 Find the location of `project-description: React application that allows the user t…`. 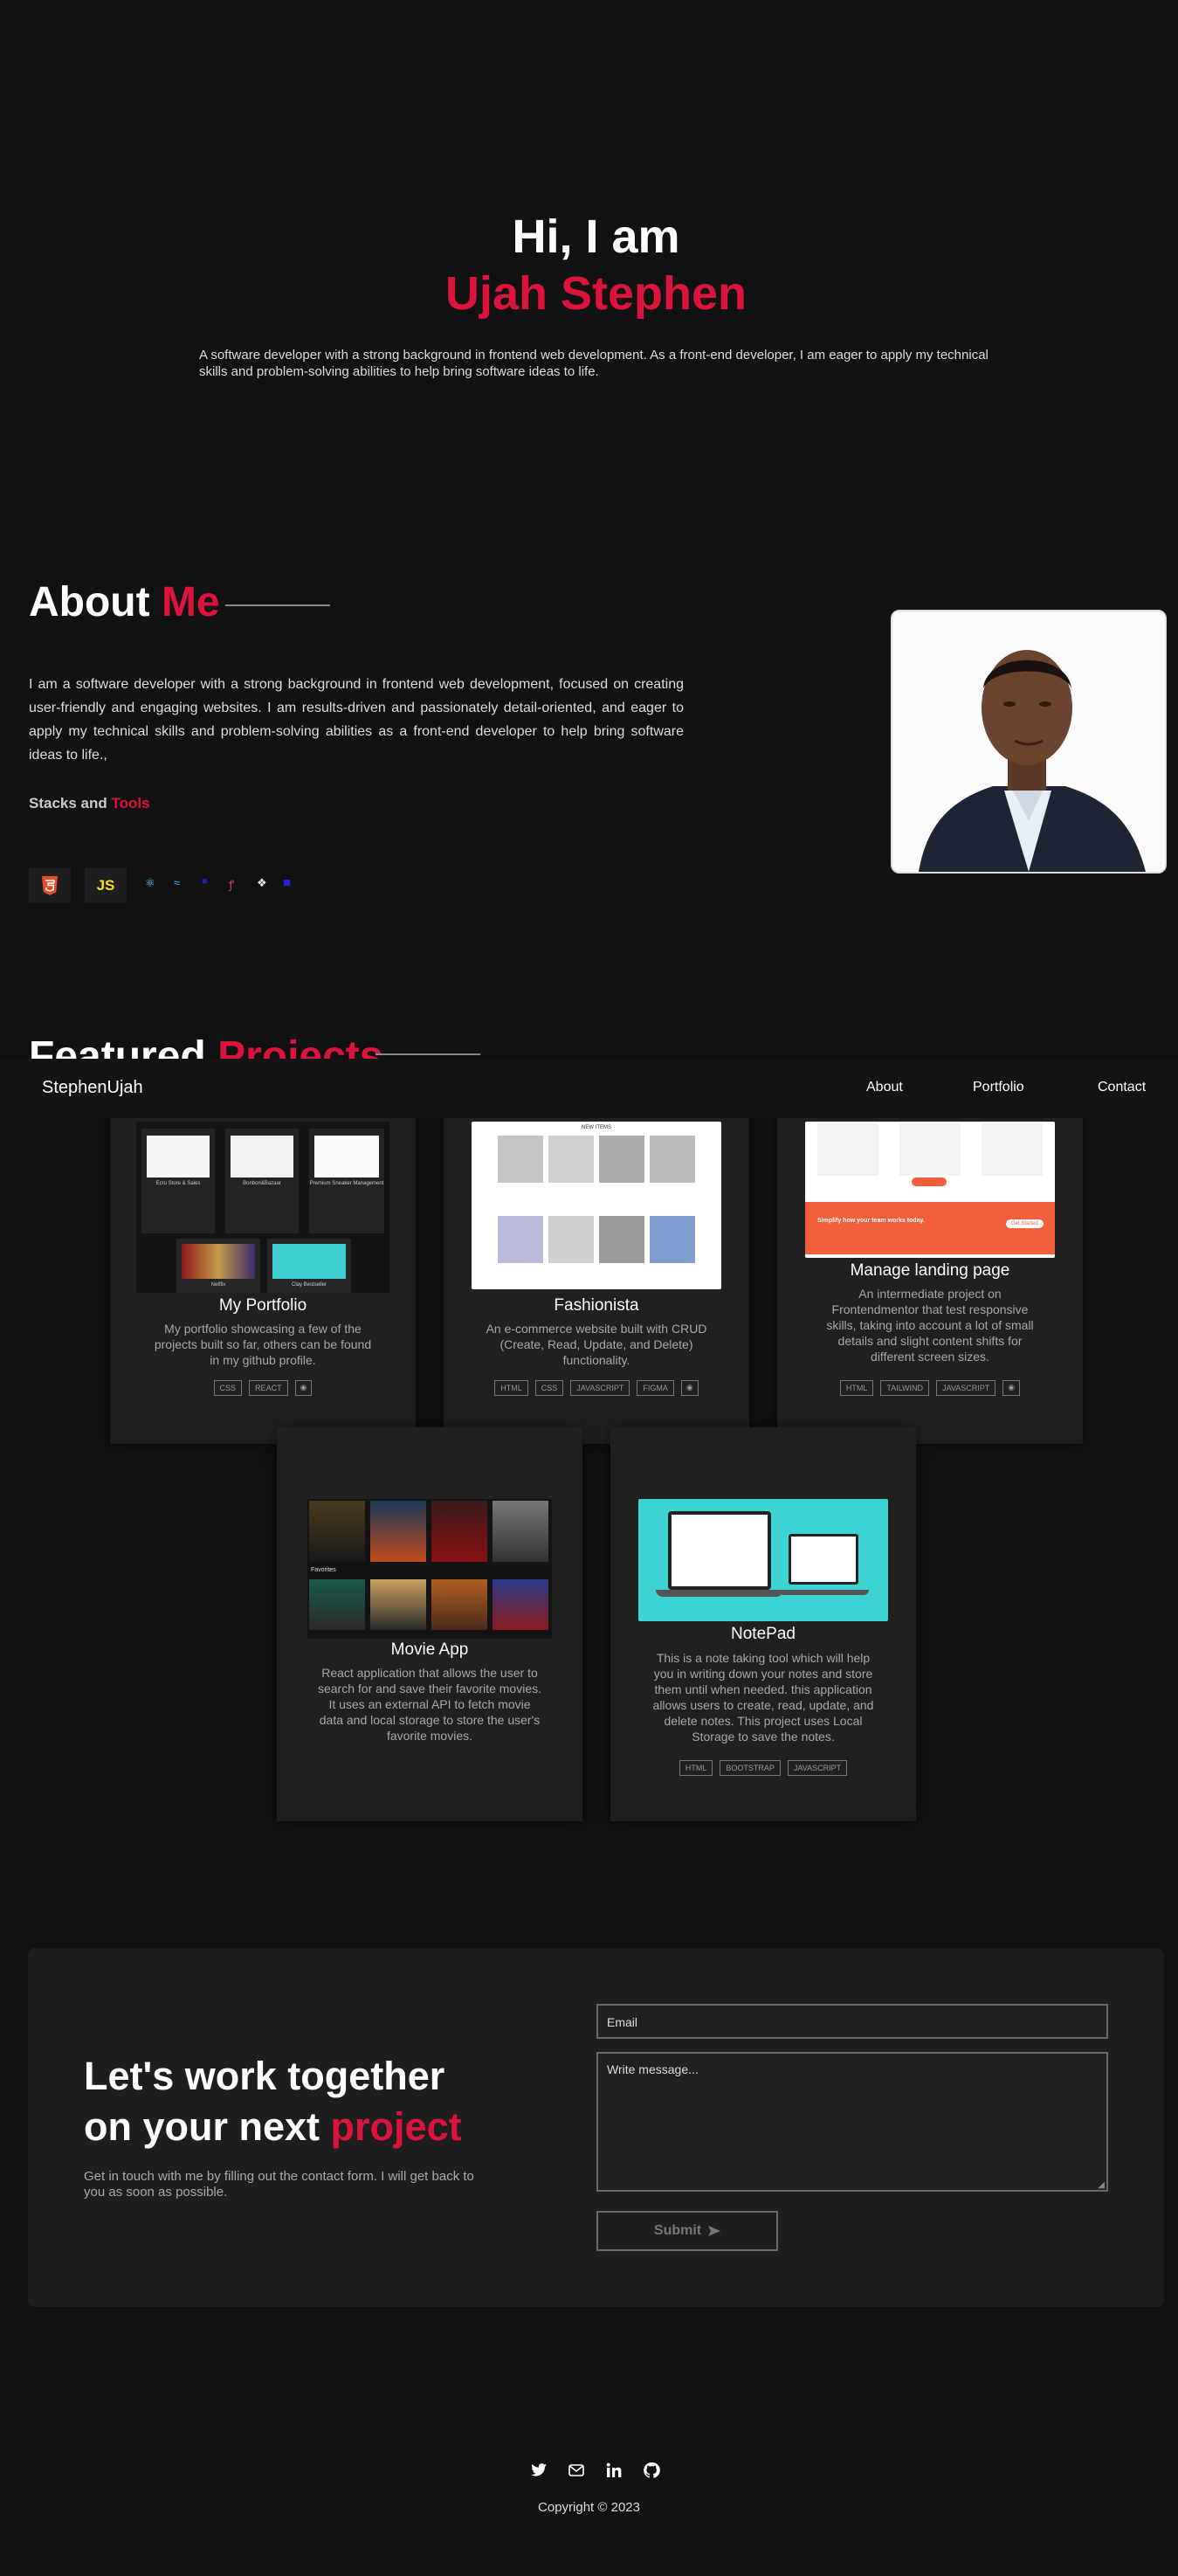

project-description: React application that allows the user t… is located at coordinates (429, 1704).